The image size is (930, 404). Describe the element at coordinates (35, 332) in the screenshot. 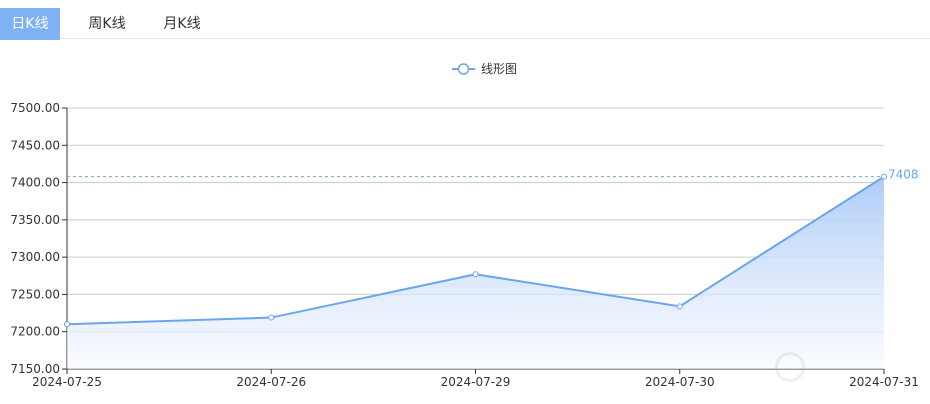

I see `y-tick-label: 7200.00` at that location.